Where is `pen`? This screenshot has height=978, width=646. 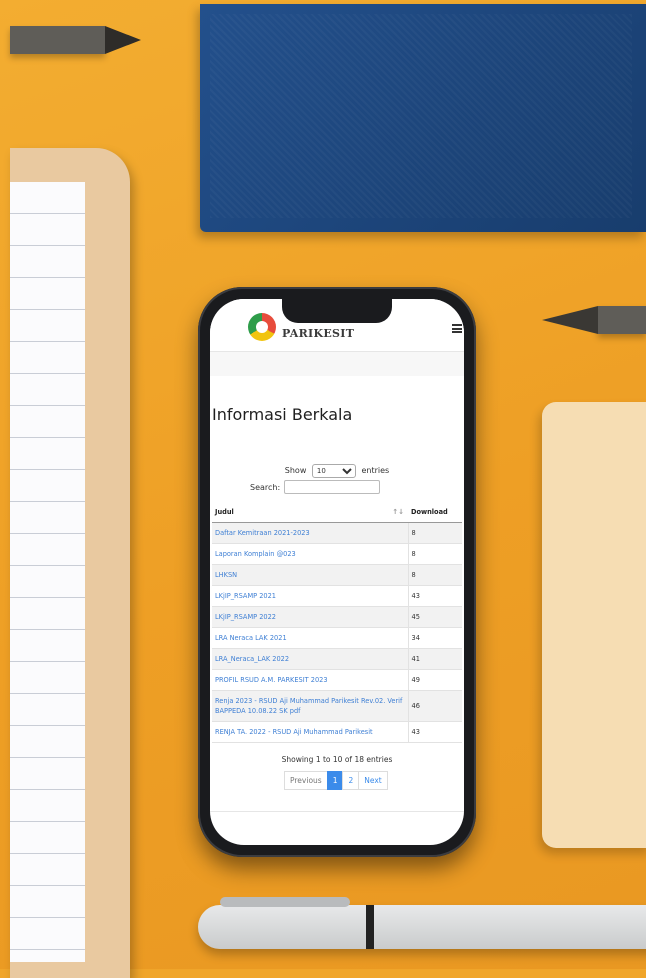 pen is located at coordinates (422, 923).